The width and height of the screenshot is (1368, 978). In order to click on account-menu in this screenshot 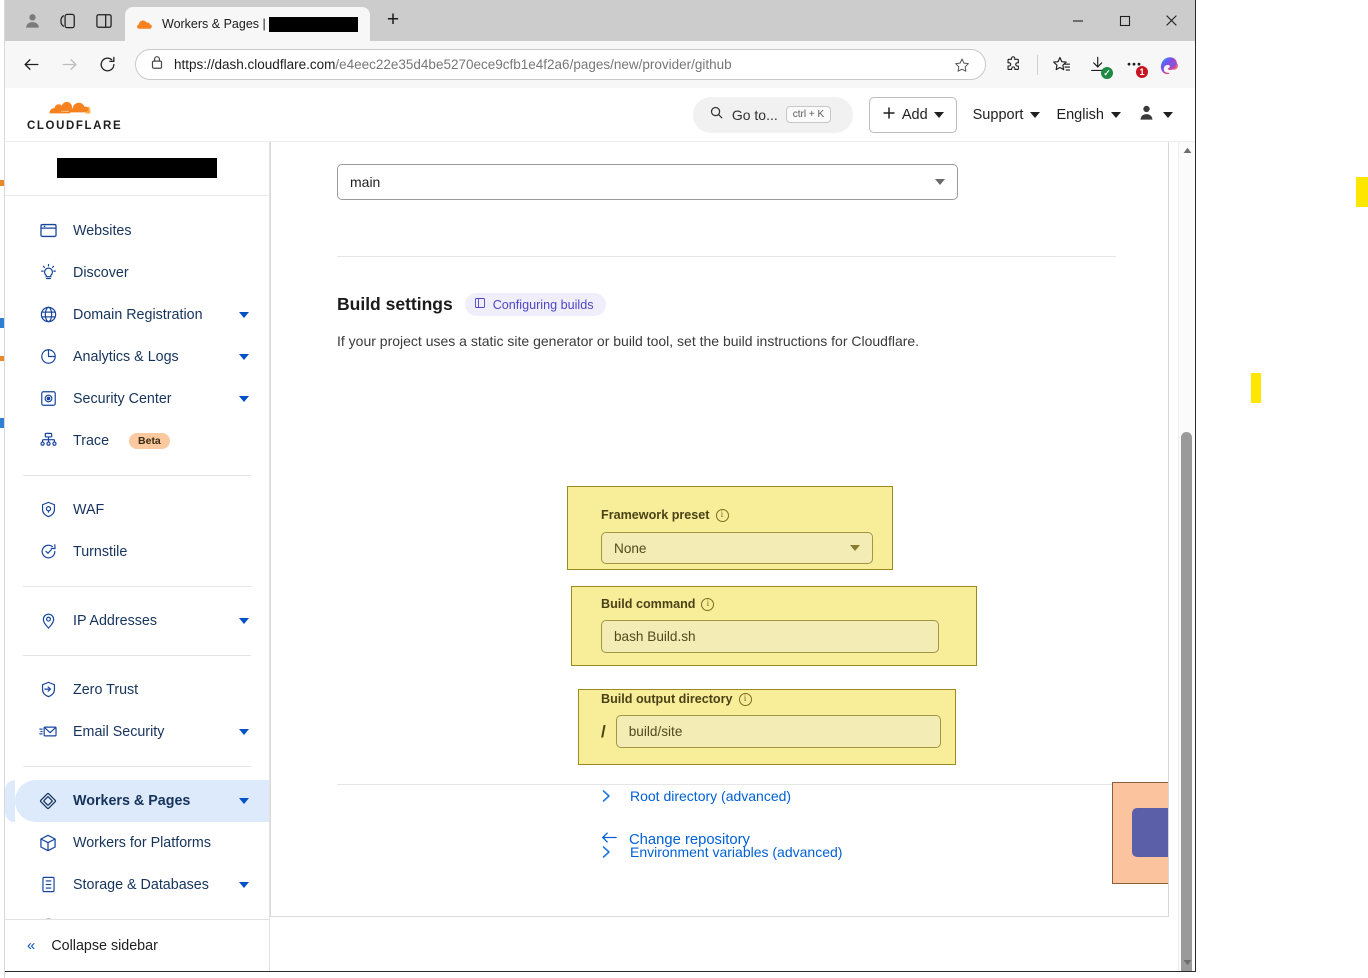, I will do `click(1155, 114)`.